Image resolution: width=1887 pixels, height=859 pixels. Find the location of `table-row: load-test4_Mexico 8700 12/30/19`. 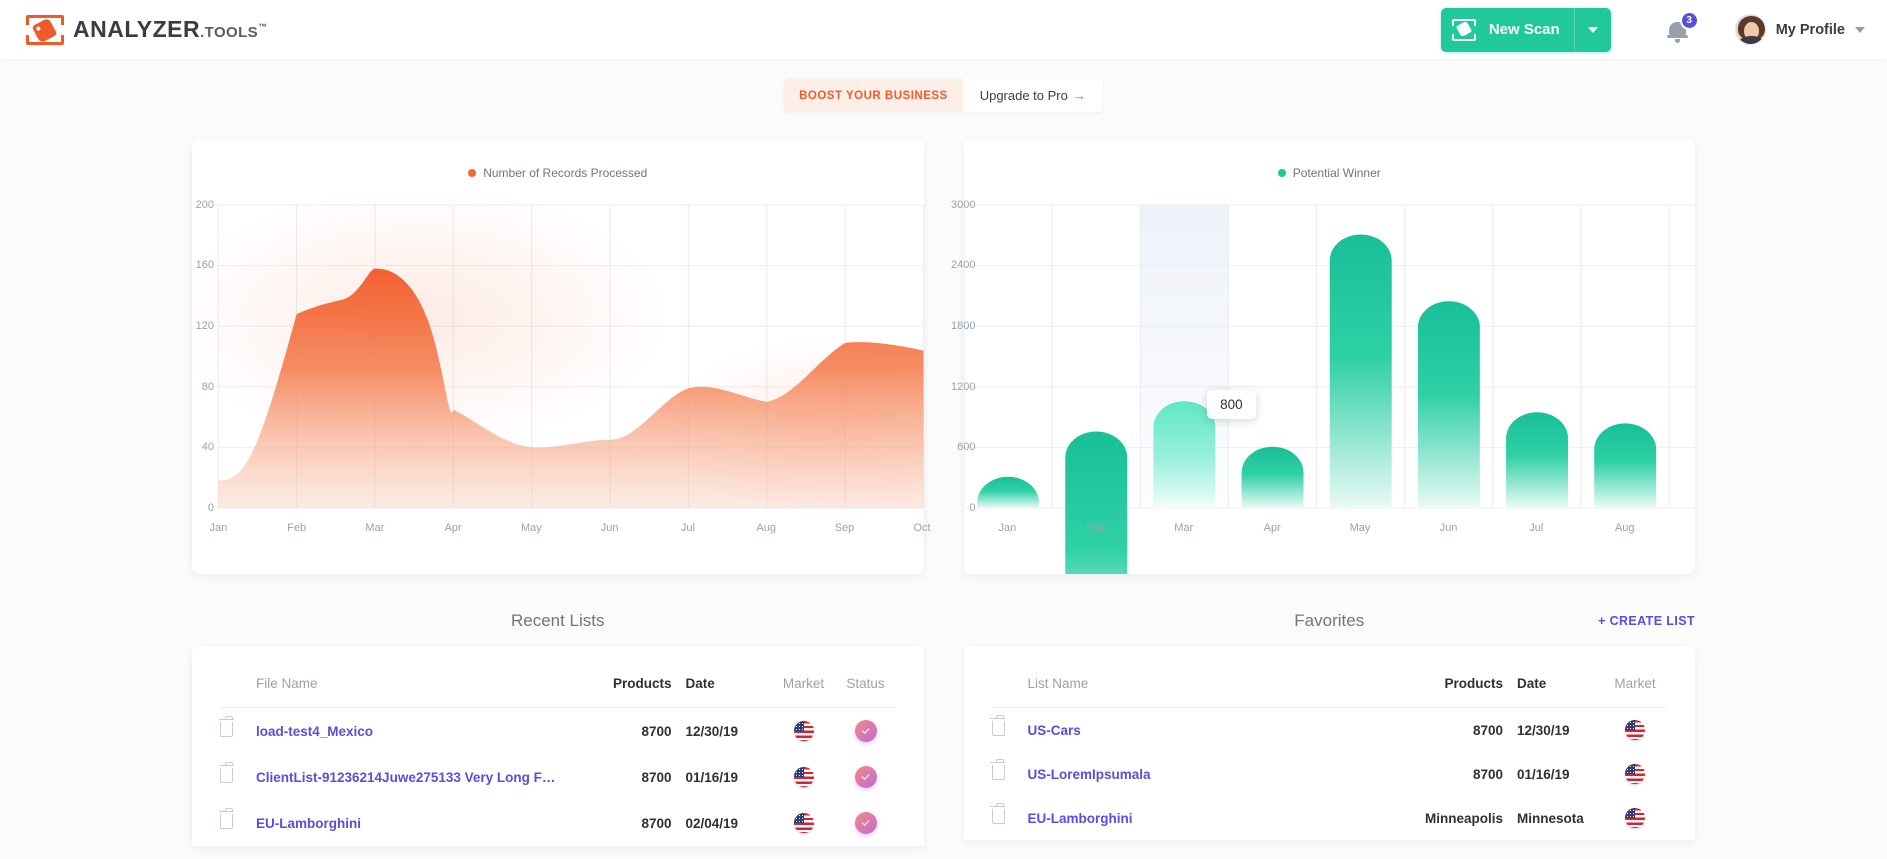

table-row: load-test4_Mexico 8700 12/30/19 is located at coordinates (557, 731).